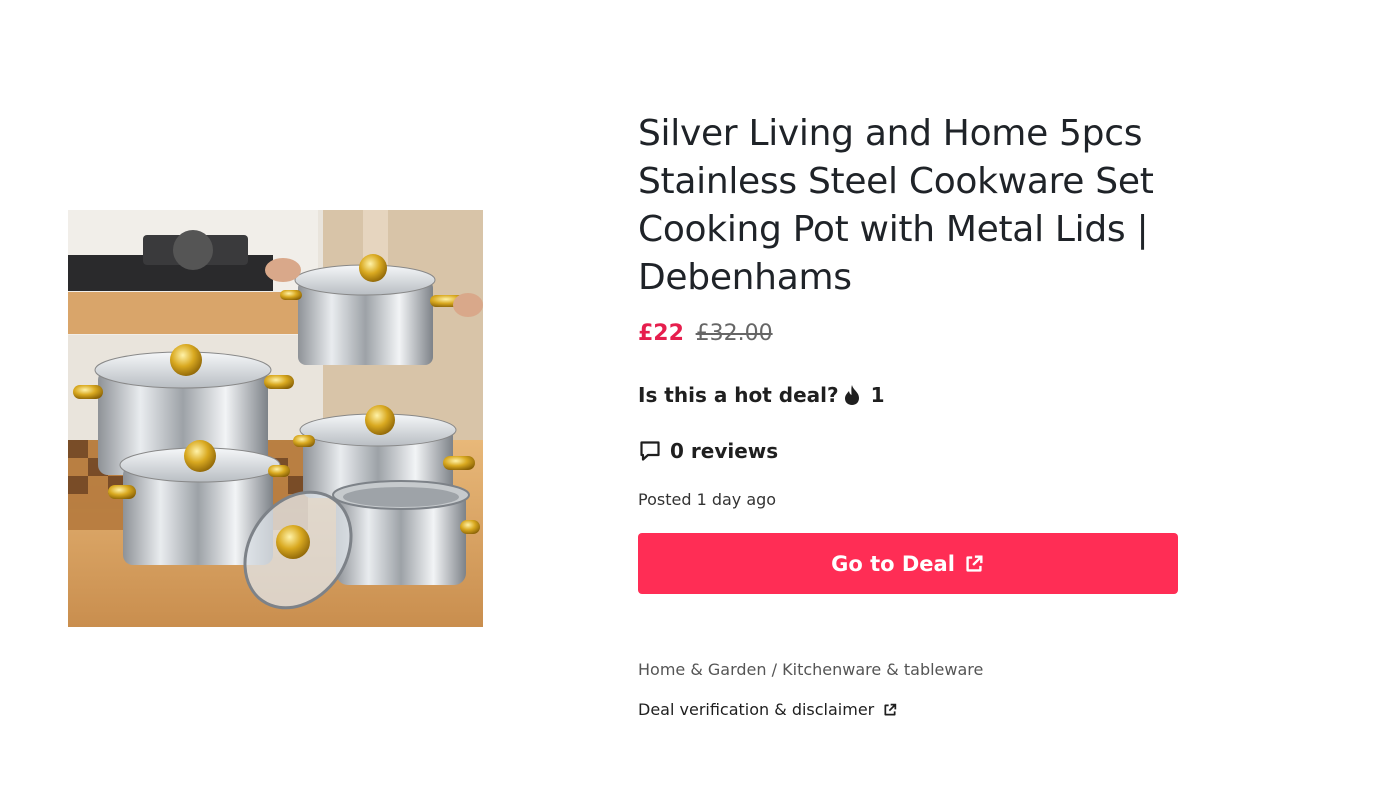  I want to click on hot-deal-row: Is this a hot deal? 1, so click(918, 395).